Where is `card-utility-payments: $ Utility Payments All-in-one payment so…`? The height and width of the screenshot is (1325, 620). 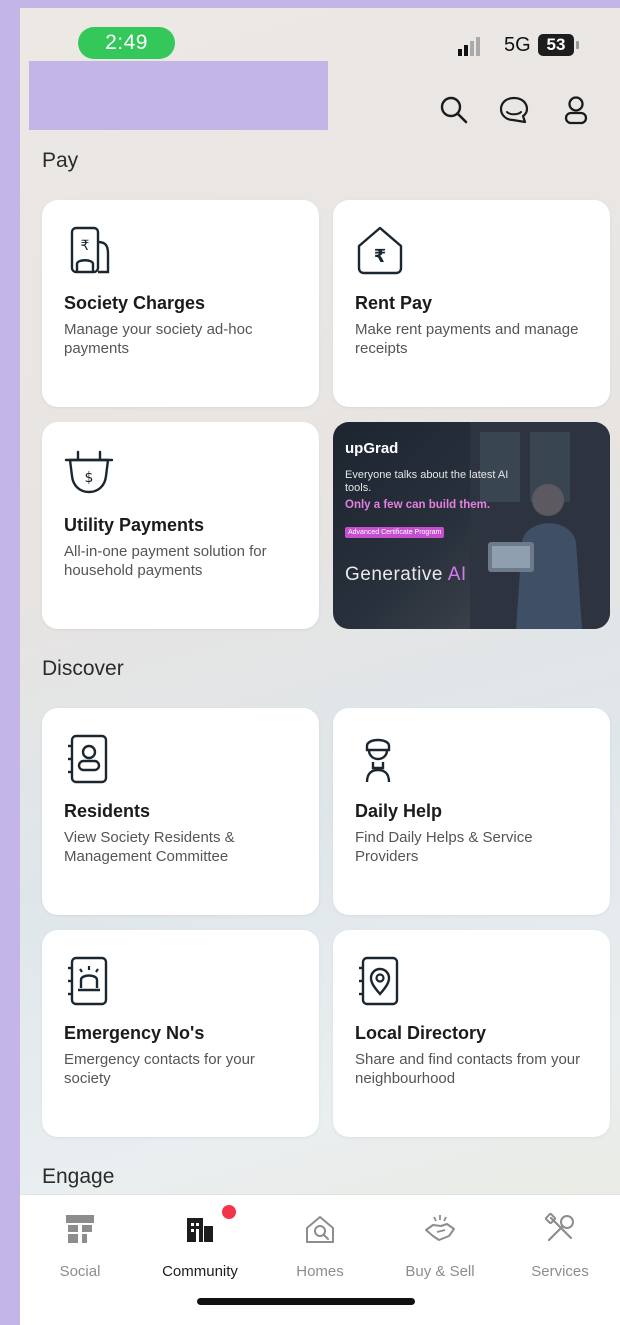
card-utility-payments: $ Utility Payments All-in-one payment so… is located at coordinates (180, 525).